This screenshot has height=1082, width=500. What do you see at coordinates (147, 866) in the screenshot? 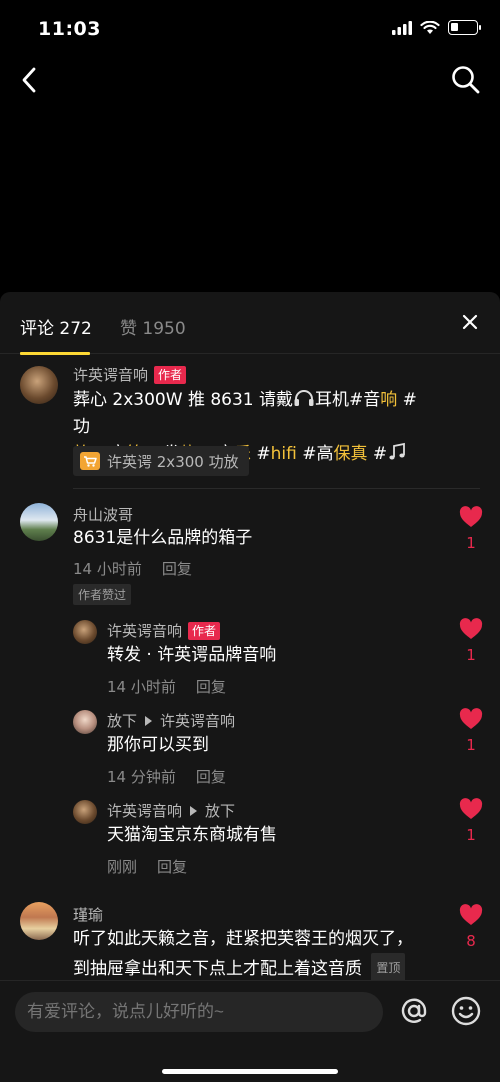
I see `comment-meta: 刚刚 回复` at bounding box center [147, 866].